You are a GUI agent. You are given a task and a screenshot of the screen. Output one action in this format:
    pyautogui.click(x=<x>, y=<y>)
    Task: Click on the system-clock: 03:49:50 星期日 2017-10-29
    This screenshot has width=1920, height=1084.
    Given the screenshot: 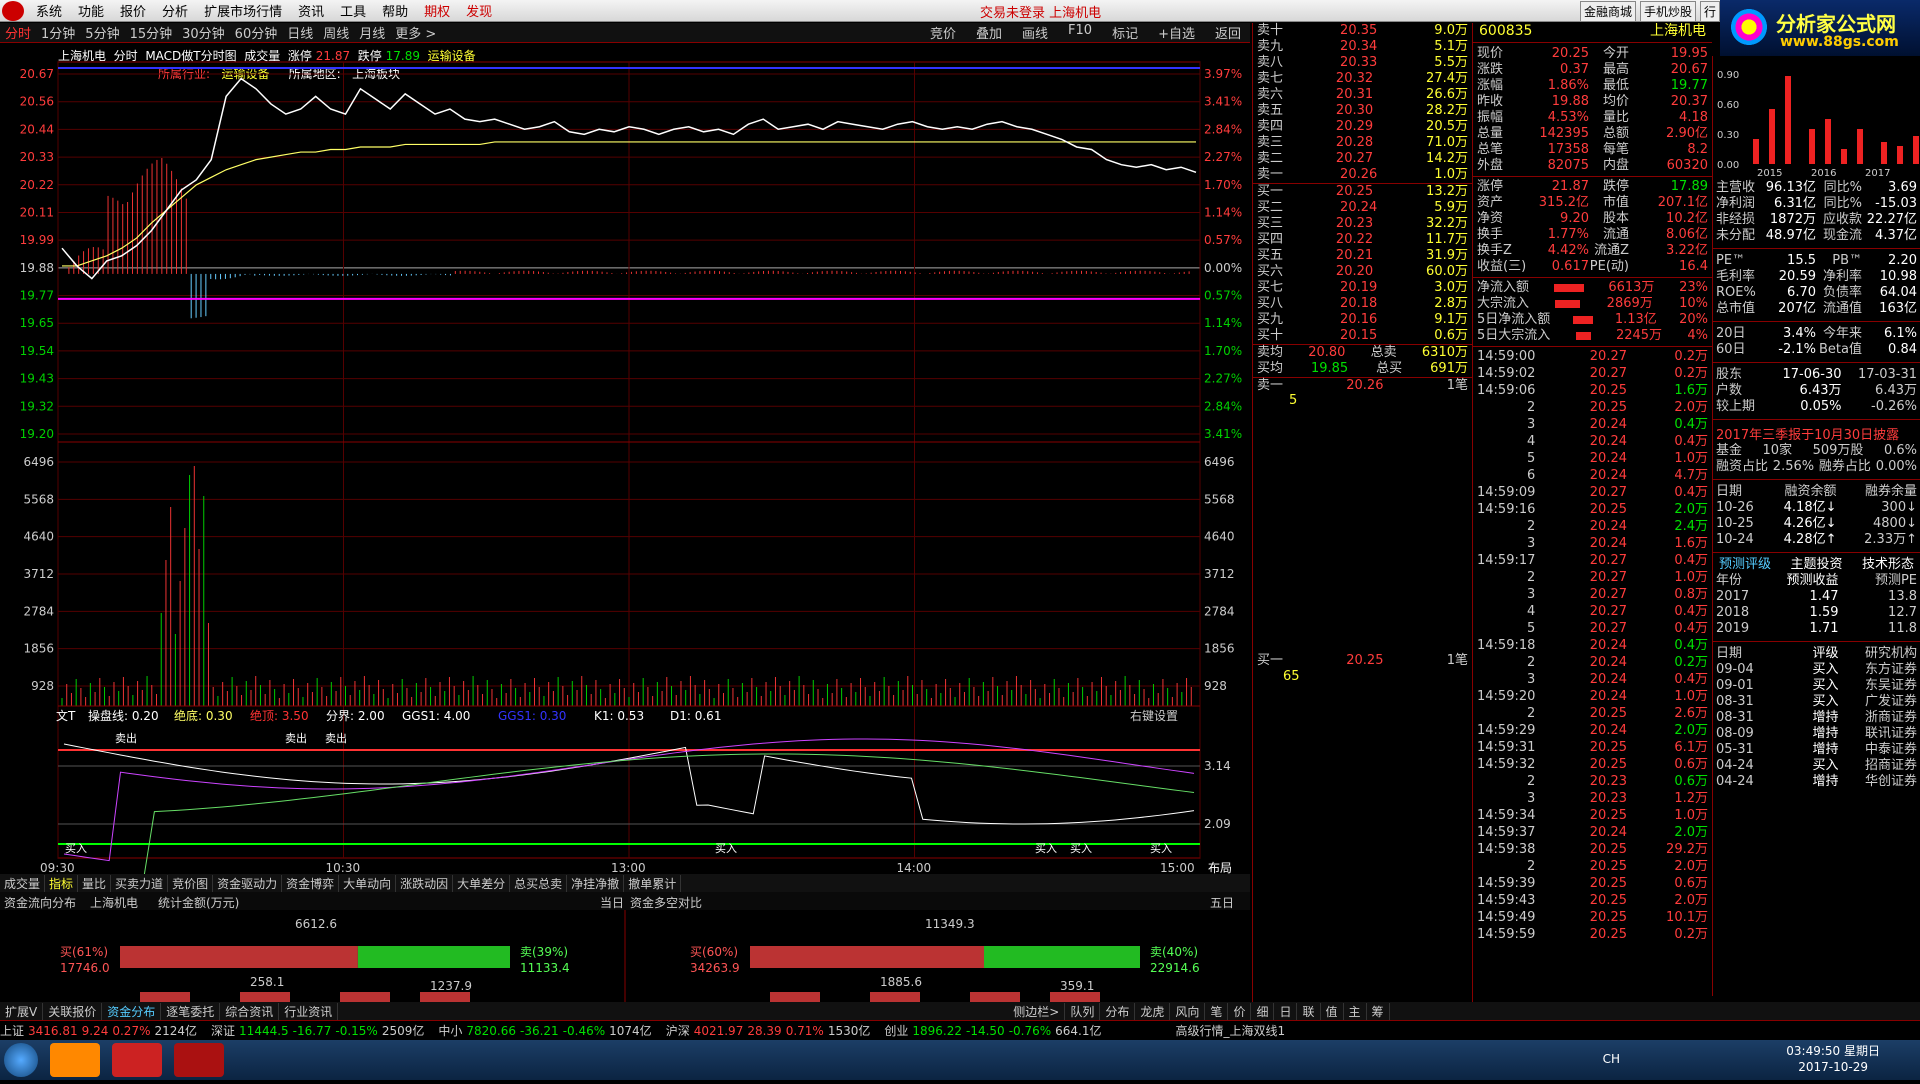 What is the action you would take?
    pyautogui.click(x=1833, y=1059)
    